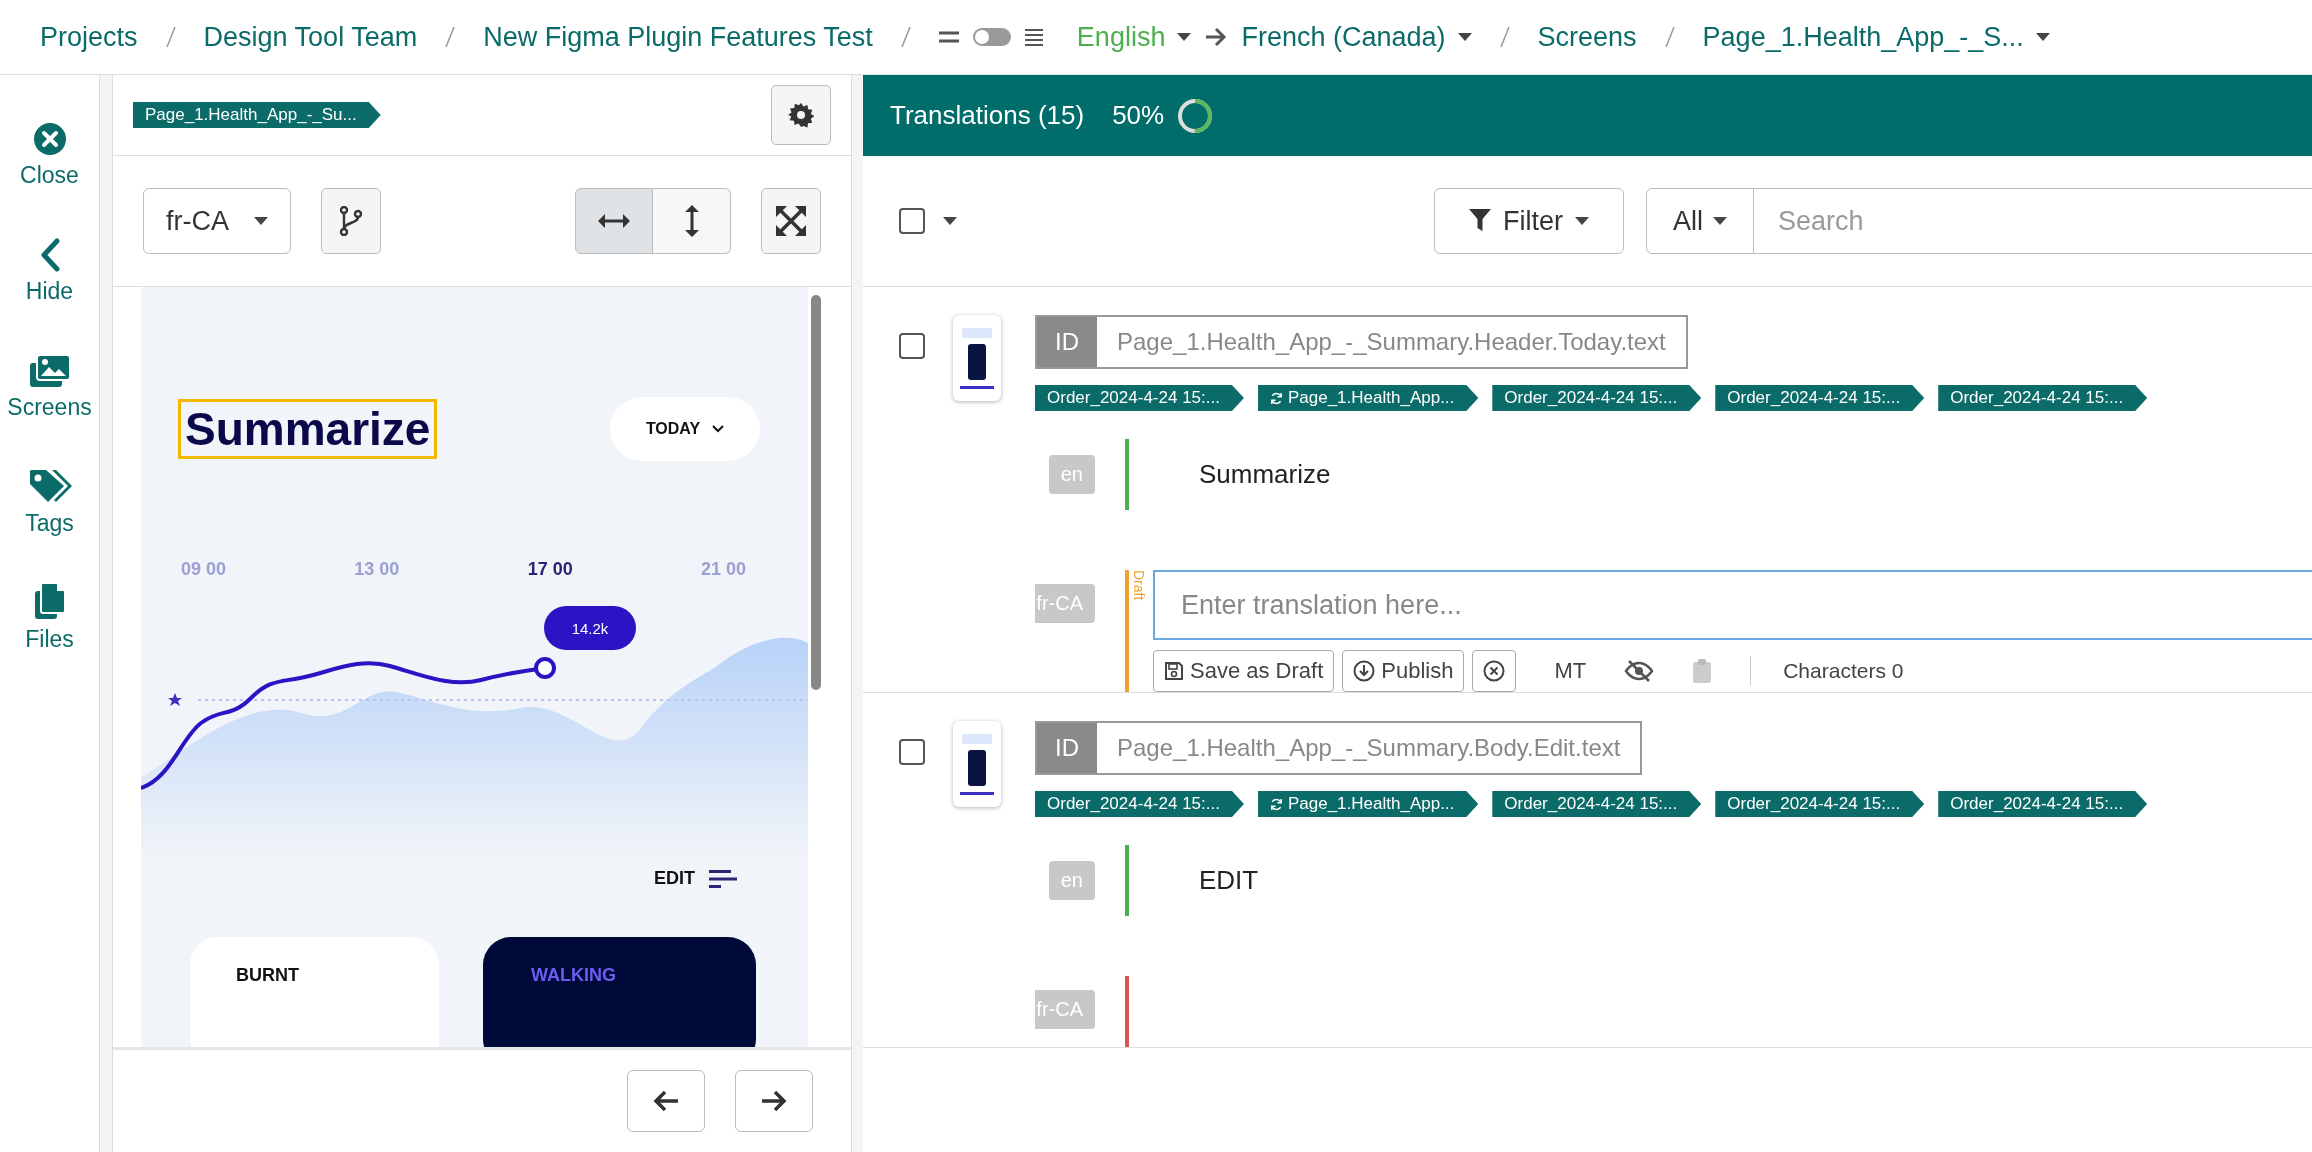 The image size is (2312, 1152). What do you see at coordinates (987, 115) in the screenshot?
I see `panel-title: Translations (15)` at bounding box center [987, 115].